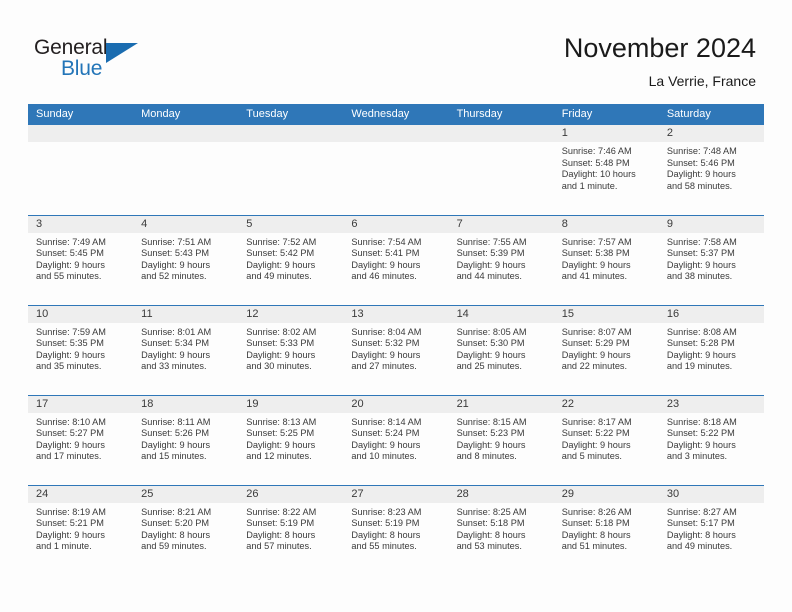  What do you see at coordinates (386, 421) in the screenshot?
I see `sunrise-time: Sunrise: 8:14 AM` at bounding box center [386, 421].